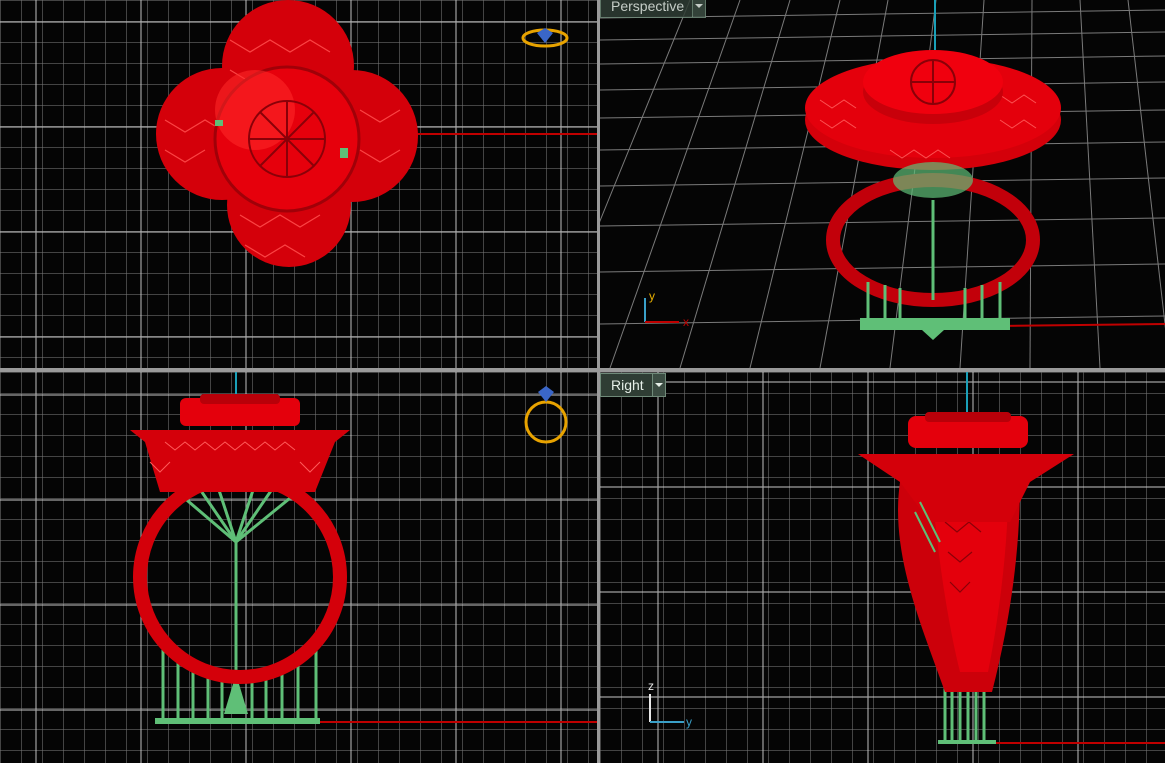  I want to click on right-viewport-title: Right, so click(627, 385).